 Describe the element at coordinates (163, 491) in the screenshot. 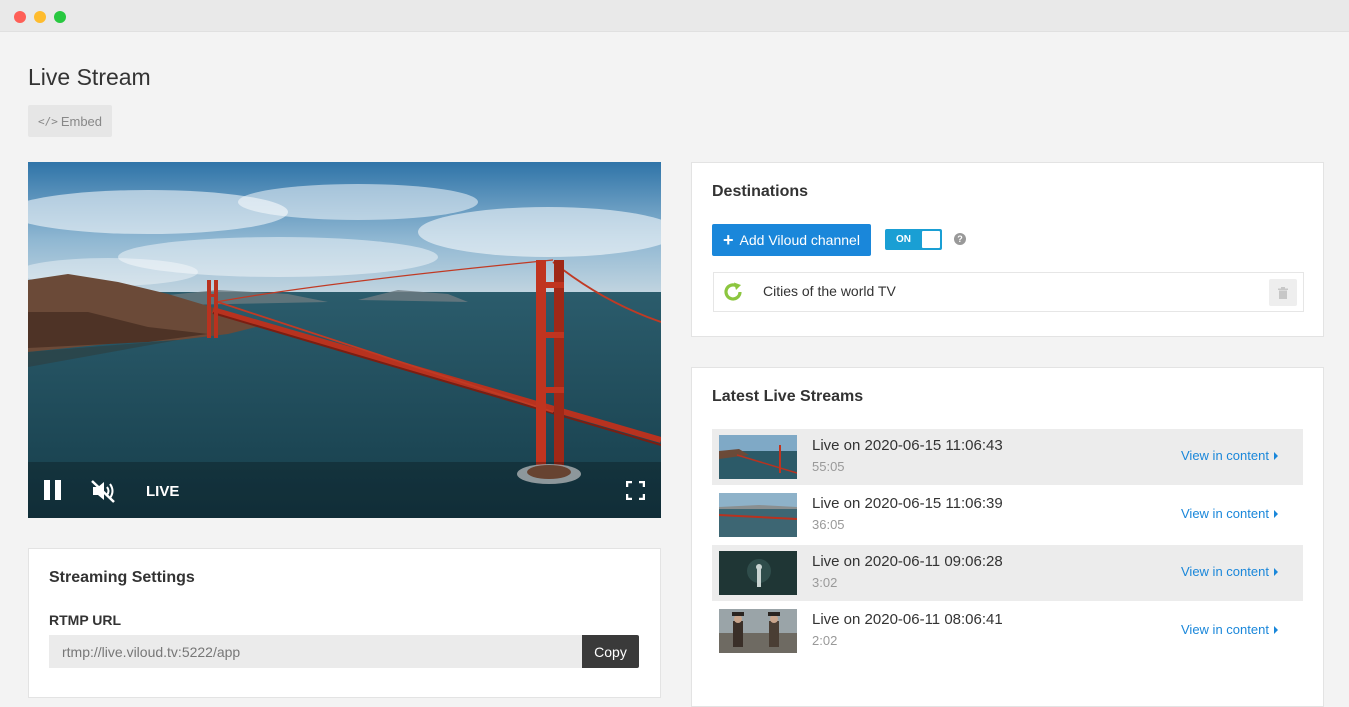

I see `live-indicator: LIVE` at that location.